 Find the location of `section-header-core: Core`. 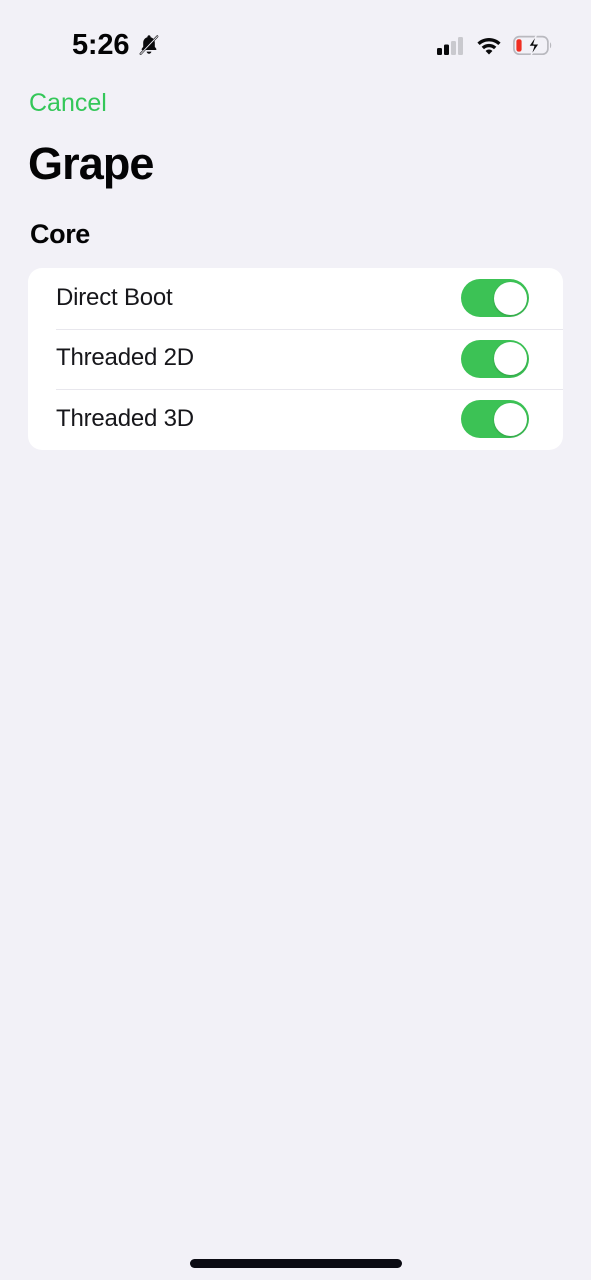

section-header-core: Core is located at coordinates (60, 234).